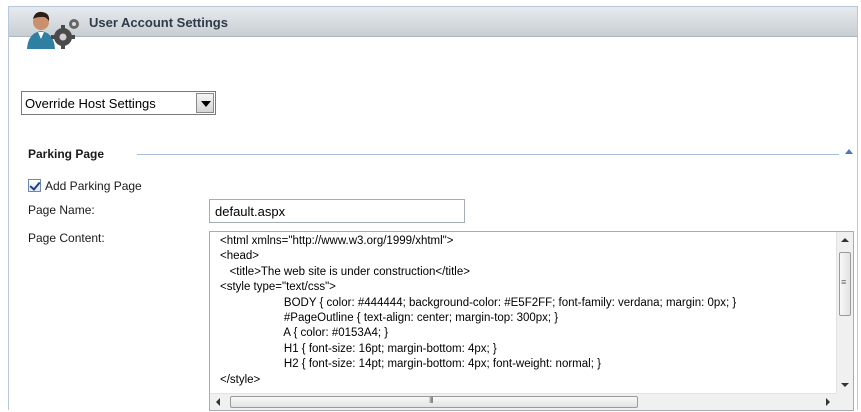  What do you see at coordinates (53, 30) in the screenshot?
I see `user-settings-icon` at bounding box center [53, 30].